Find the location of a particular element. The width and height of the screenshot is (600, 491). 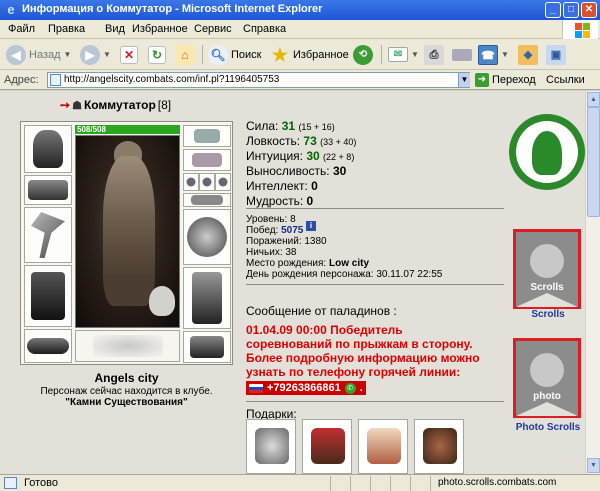

weapon-slot is located at coordinates (48, 235).